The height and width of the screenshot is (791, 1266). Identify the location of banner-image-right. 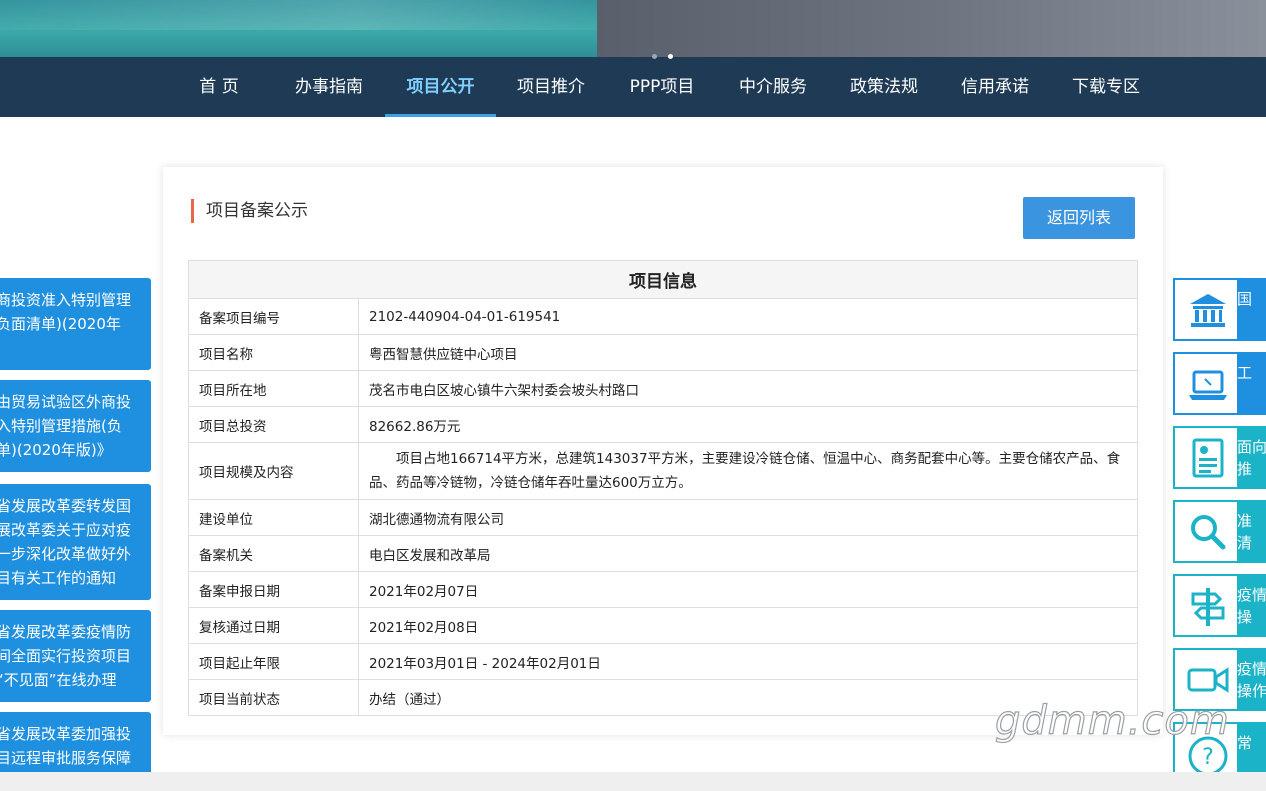
(931, 28).